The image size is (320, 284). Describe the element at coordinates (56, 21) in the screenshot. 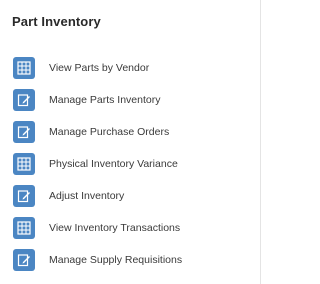

I see `panel-title: Part Inventory` at that location.